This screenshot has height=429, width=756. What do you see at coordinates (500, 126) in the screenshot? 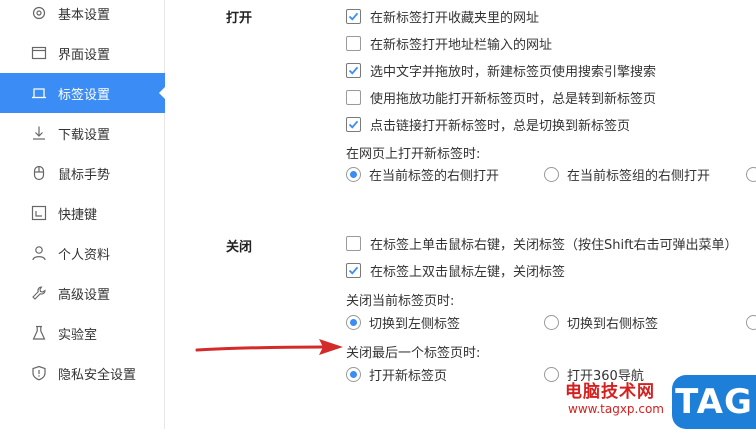
I see `checkbox-label: 点击链接打开新标签时，总是切换到新标签页` at bounding box center [500, 126].